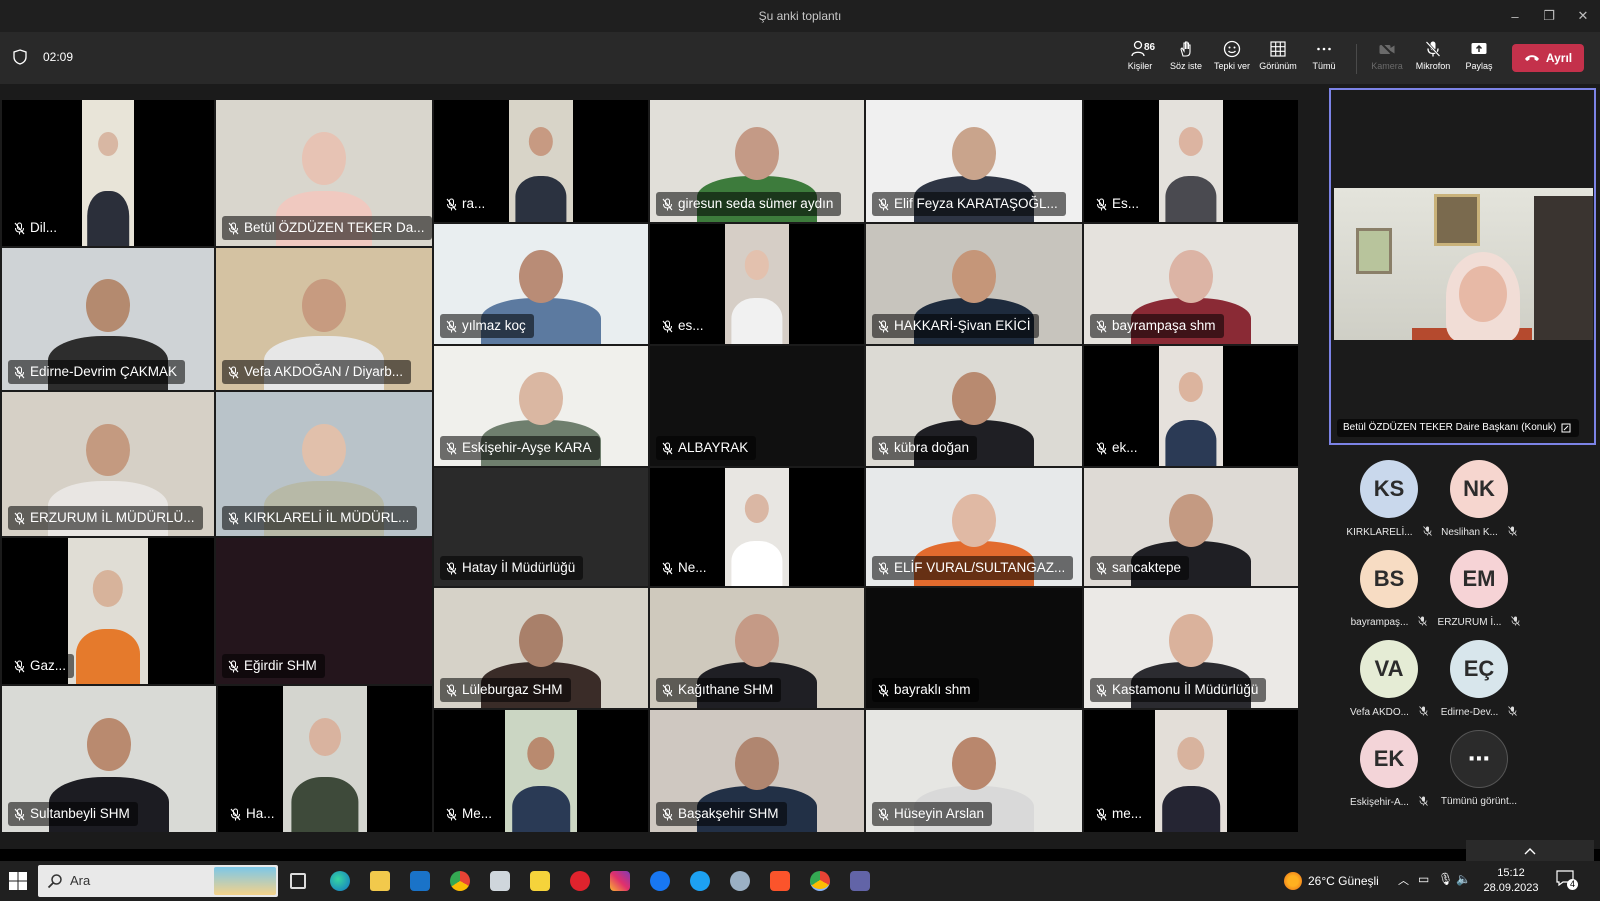  What do you see at coordinates (1387, 59) in the screenshot?
I see `camera-button: Kamera` at bounding box center [1387, 59].